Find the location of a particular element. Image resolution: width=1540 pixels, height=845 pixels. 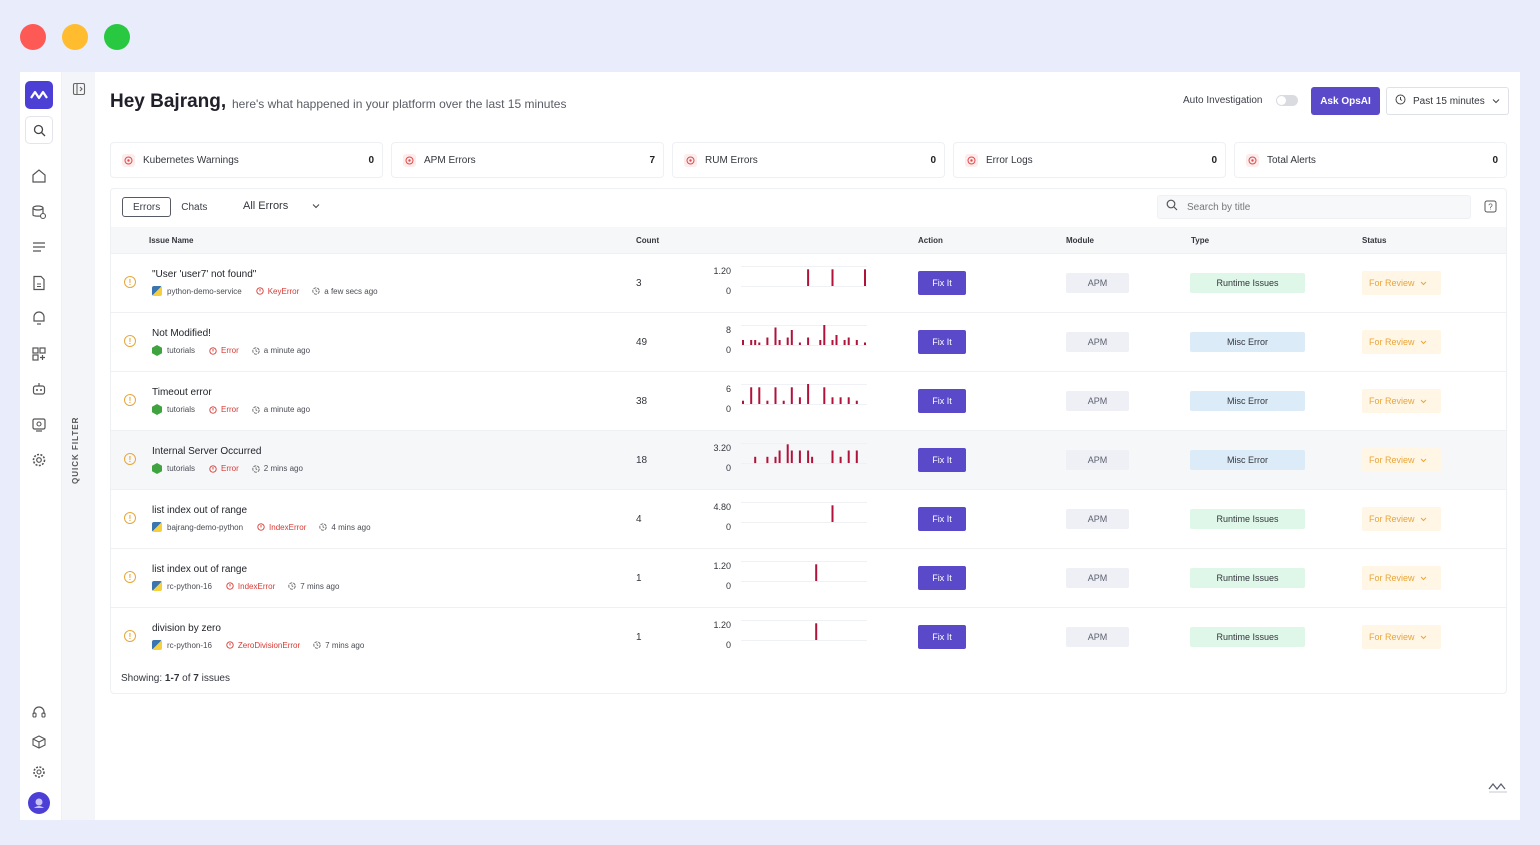

issue-title: Not Modified! is located at coordinates (181, 333).